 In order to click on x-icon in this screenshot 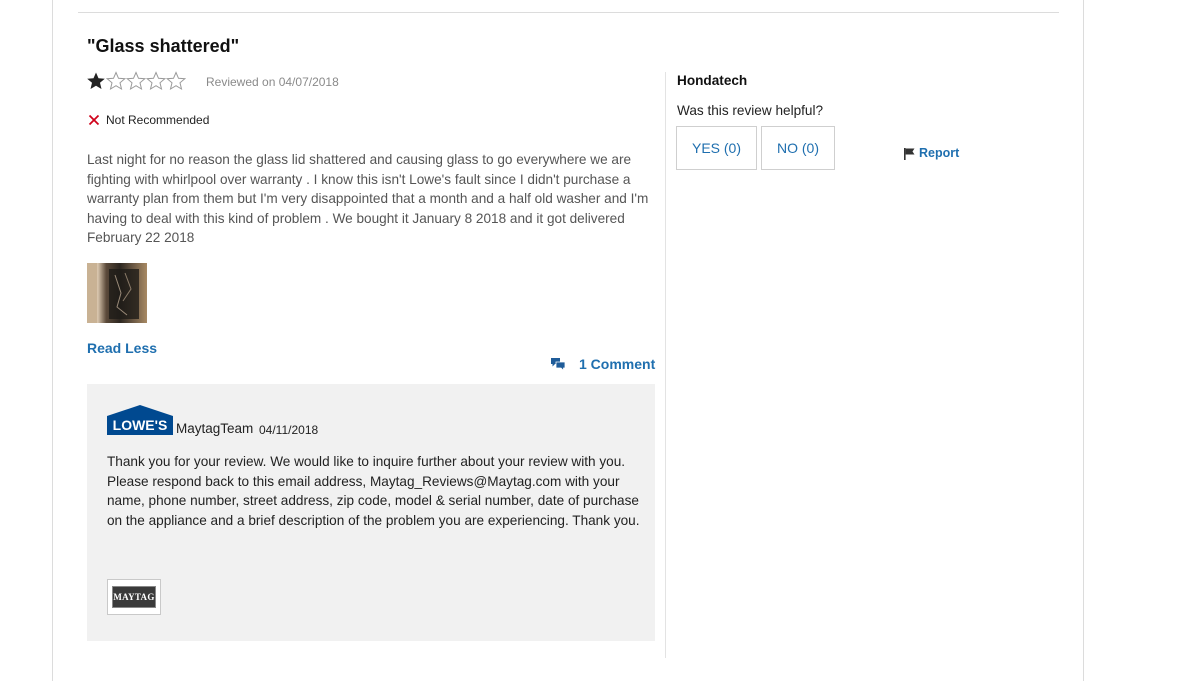, I will do `click(94, 120)`.